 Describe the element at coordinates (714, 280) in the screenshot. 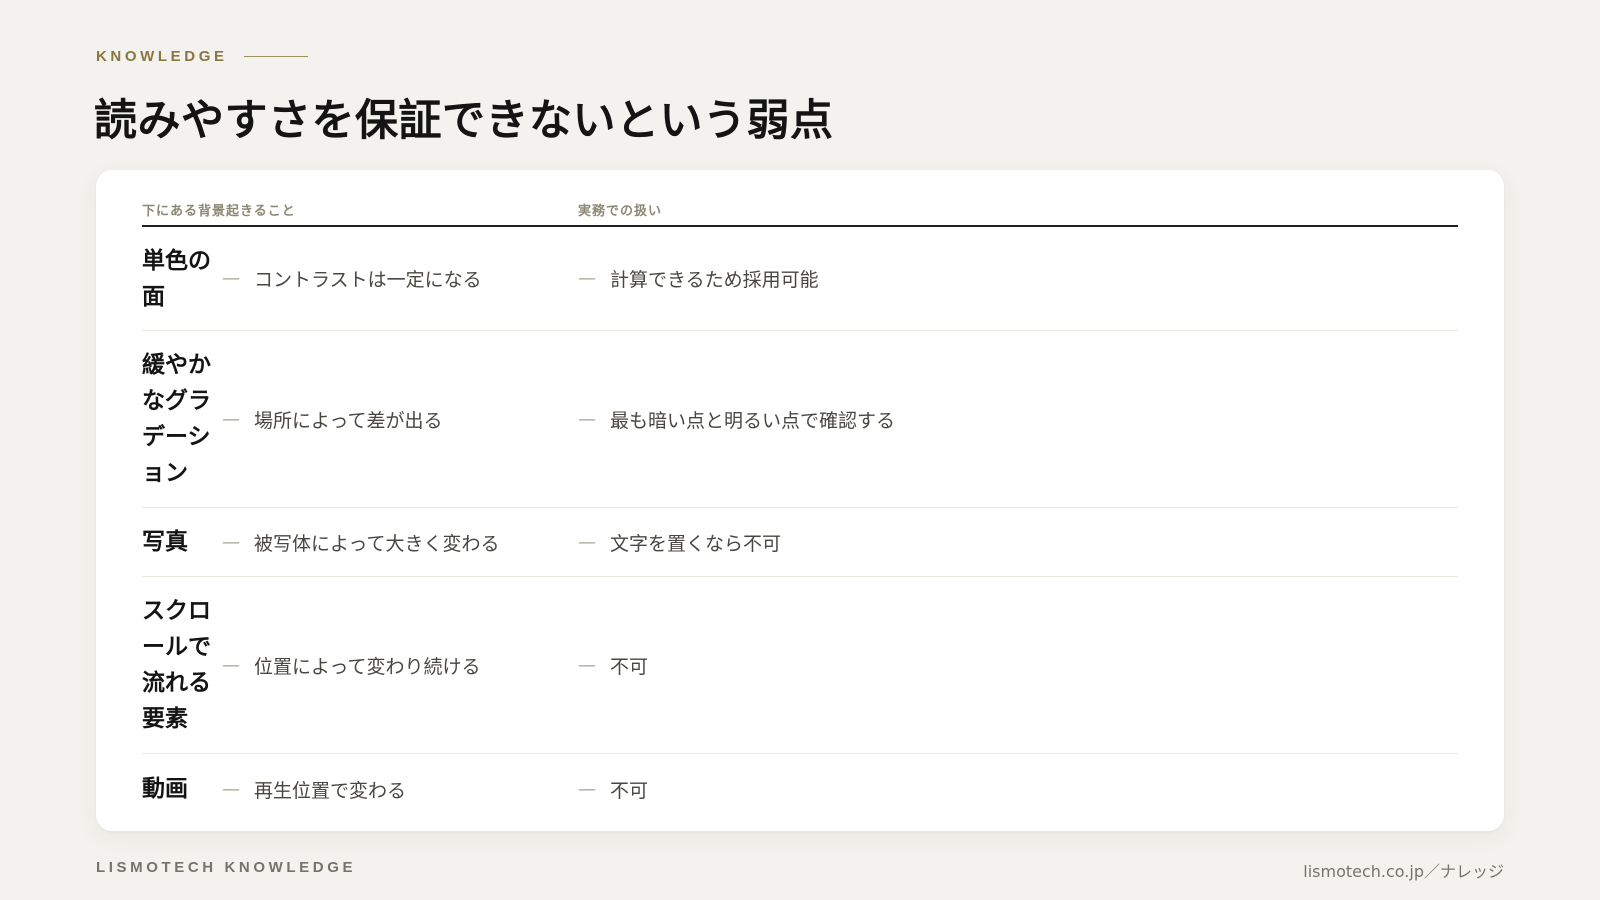

I see `practice-text: 計算できるため採用可能` at that location.